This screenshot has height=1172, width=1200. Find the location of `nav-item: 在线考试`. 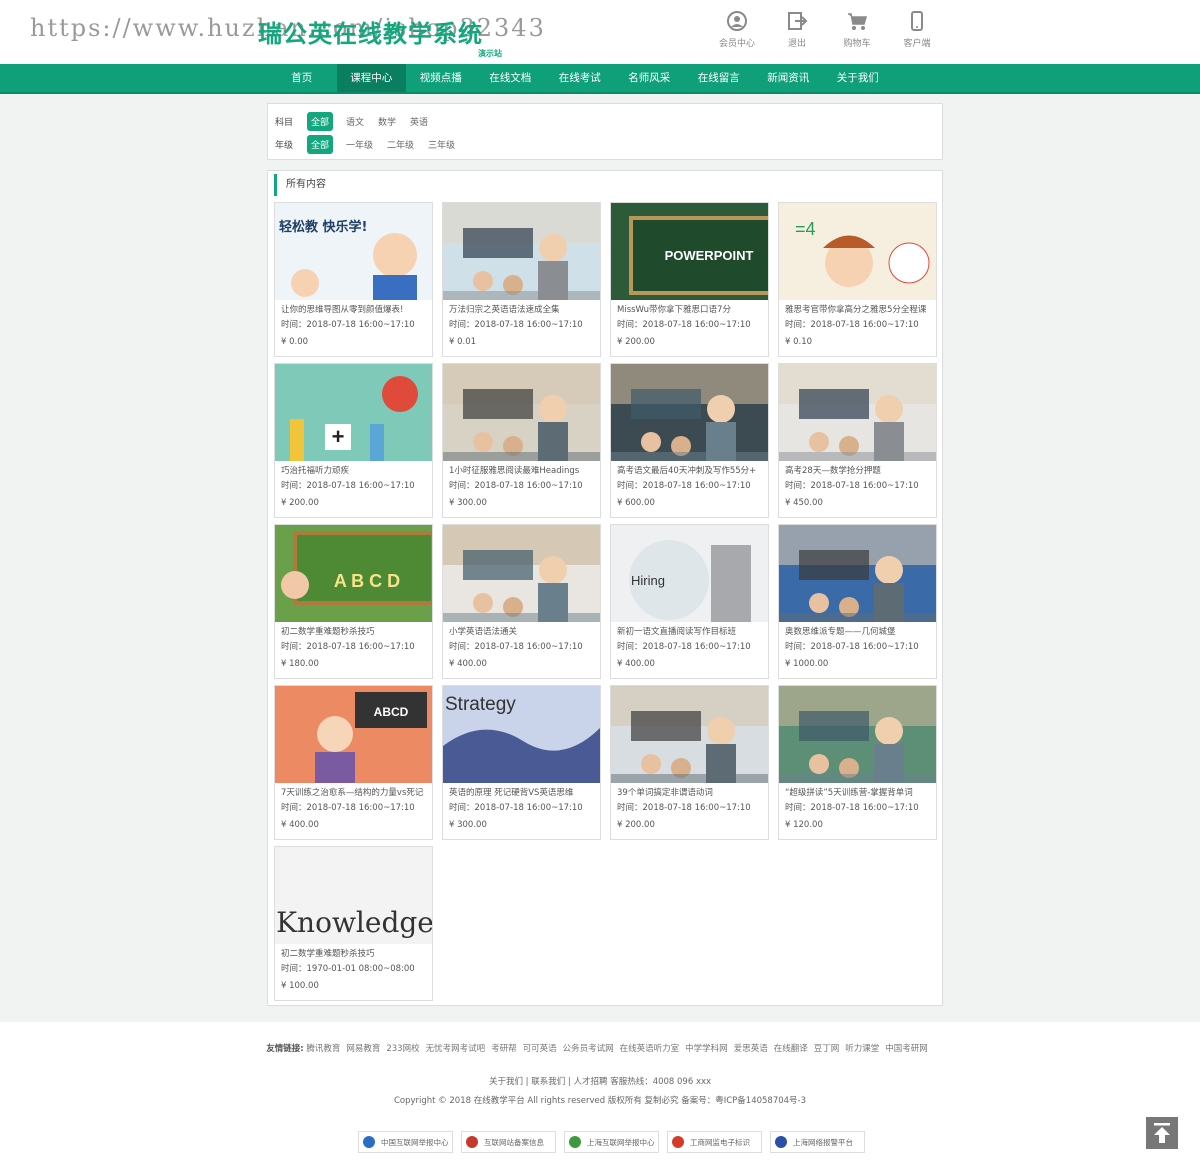

nav-item: 在线考试 is located at coordinates (580, 78).